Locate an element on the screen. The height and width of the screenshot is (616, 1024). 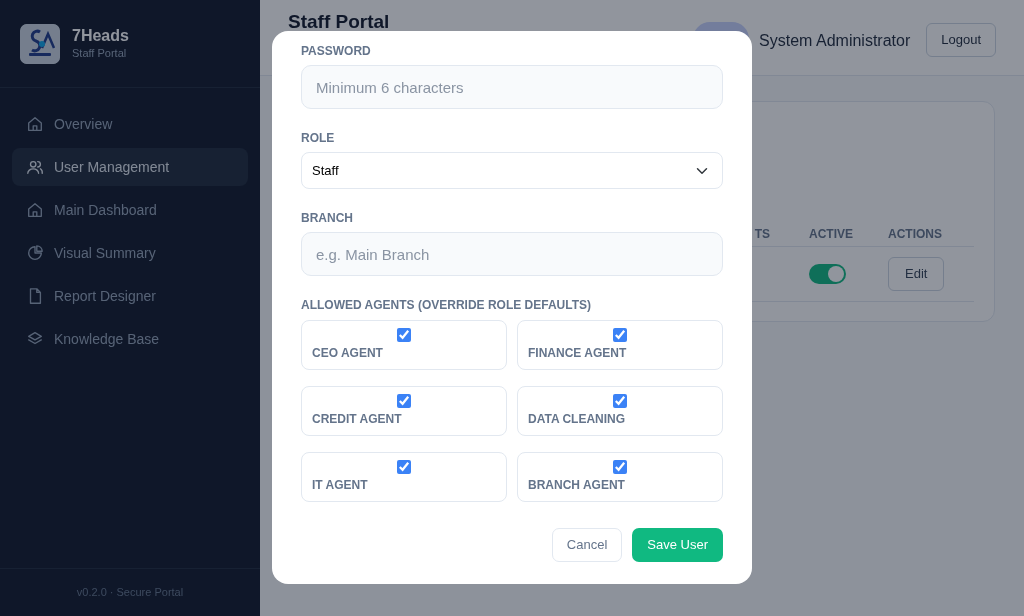
role-select: Staff is located at coordinates (512, 170).